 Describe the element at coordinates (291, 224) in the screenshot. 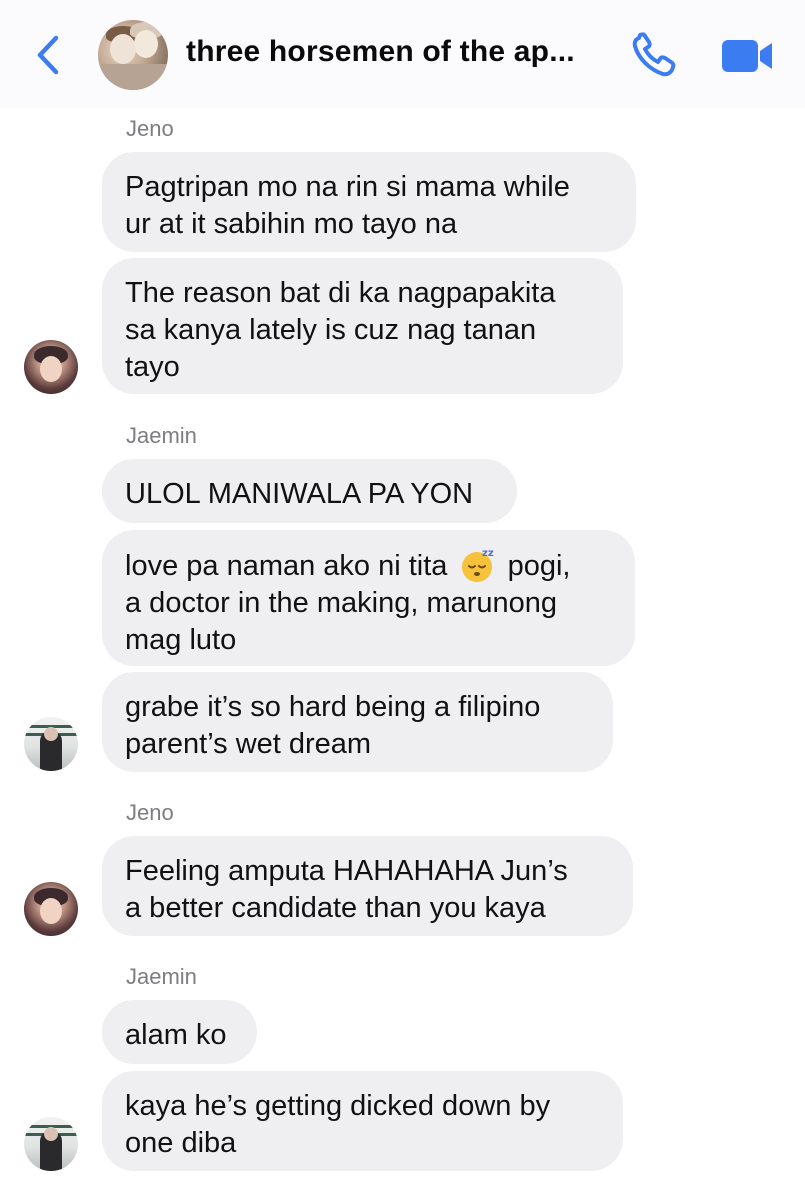

I see `message-text: ur at it sabihin mo tayo na` at that location.